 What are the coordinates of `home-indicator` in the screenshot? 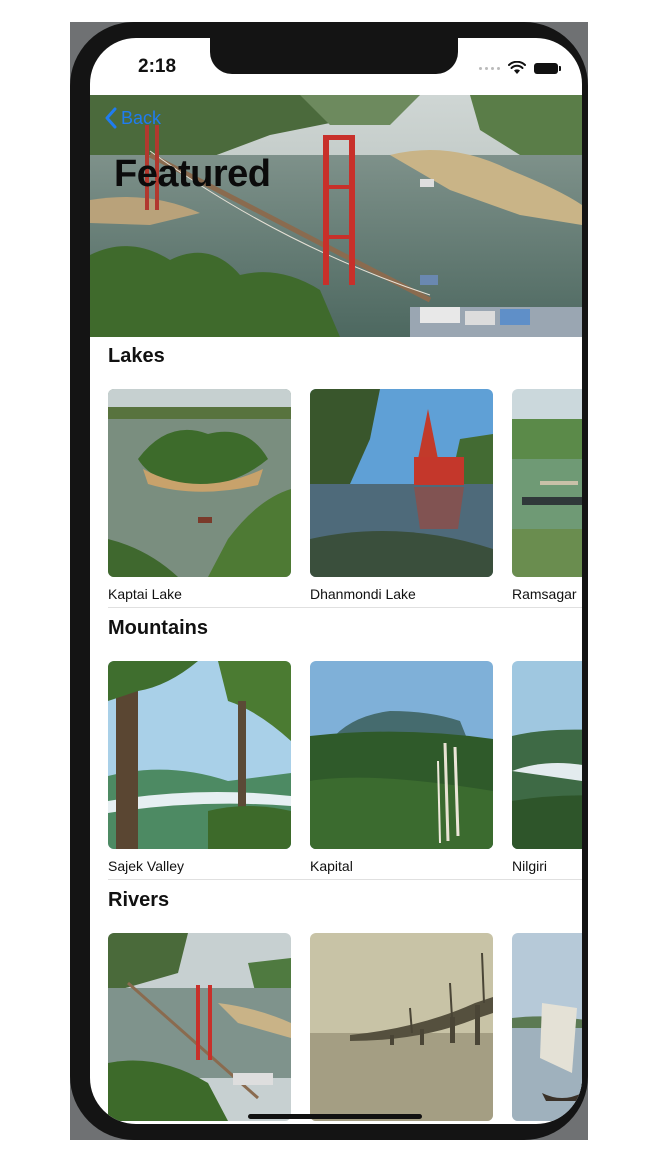 It's located at (335, 1116).